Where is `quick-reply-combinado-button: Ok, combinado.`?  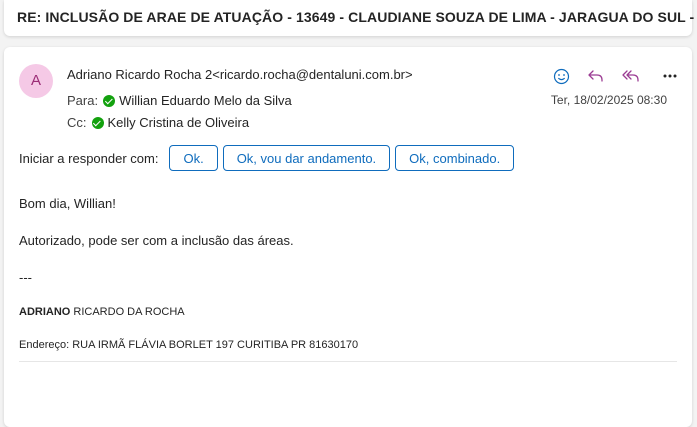
quick-reply-combinado-button: Ok, combinado. is located at coordinates (455, 158).